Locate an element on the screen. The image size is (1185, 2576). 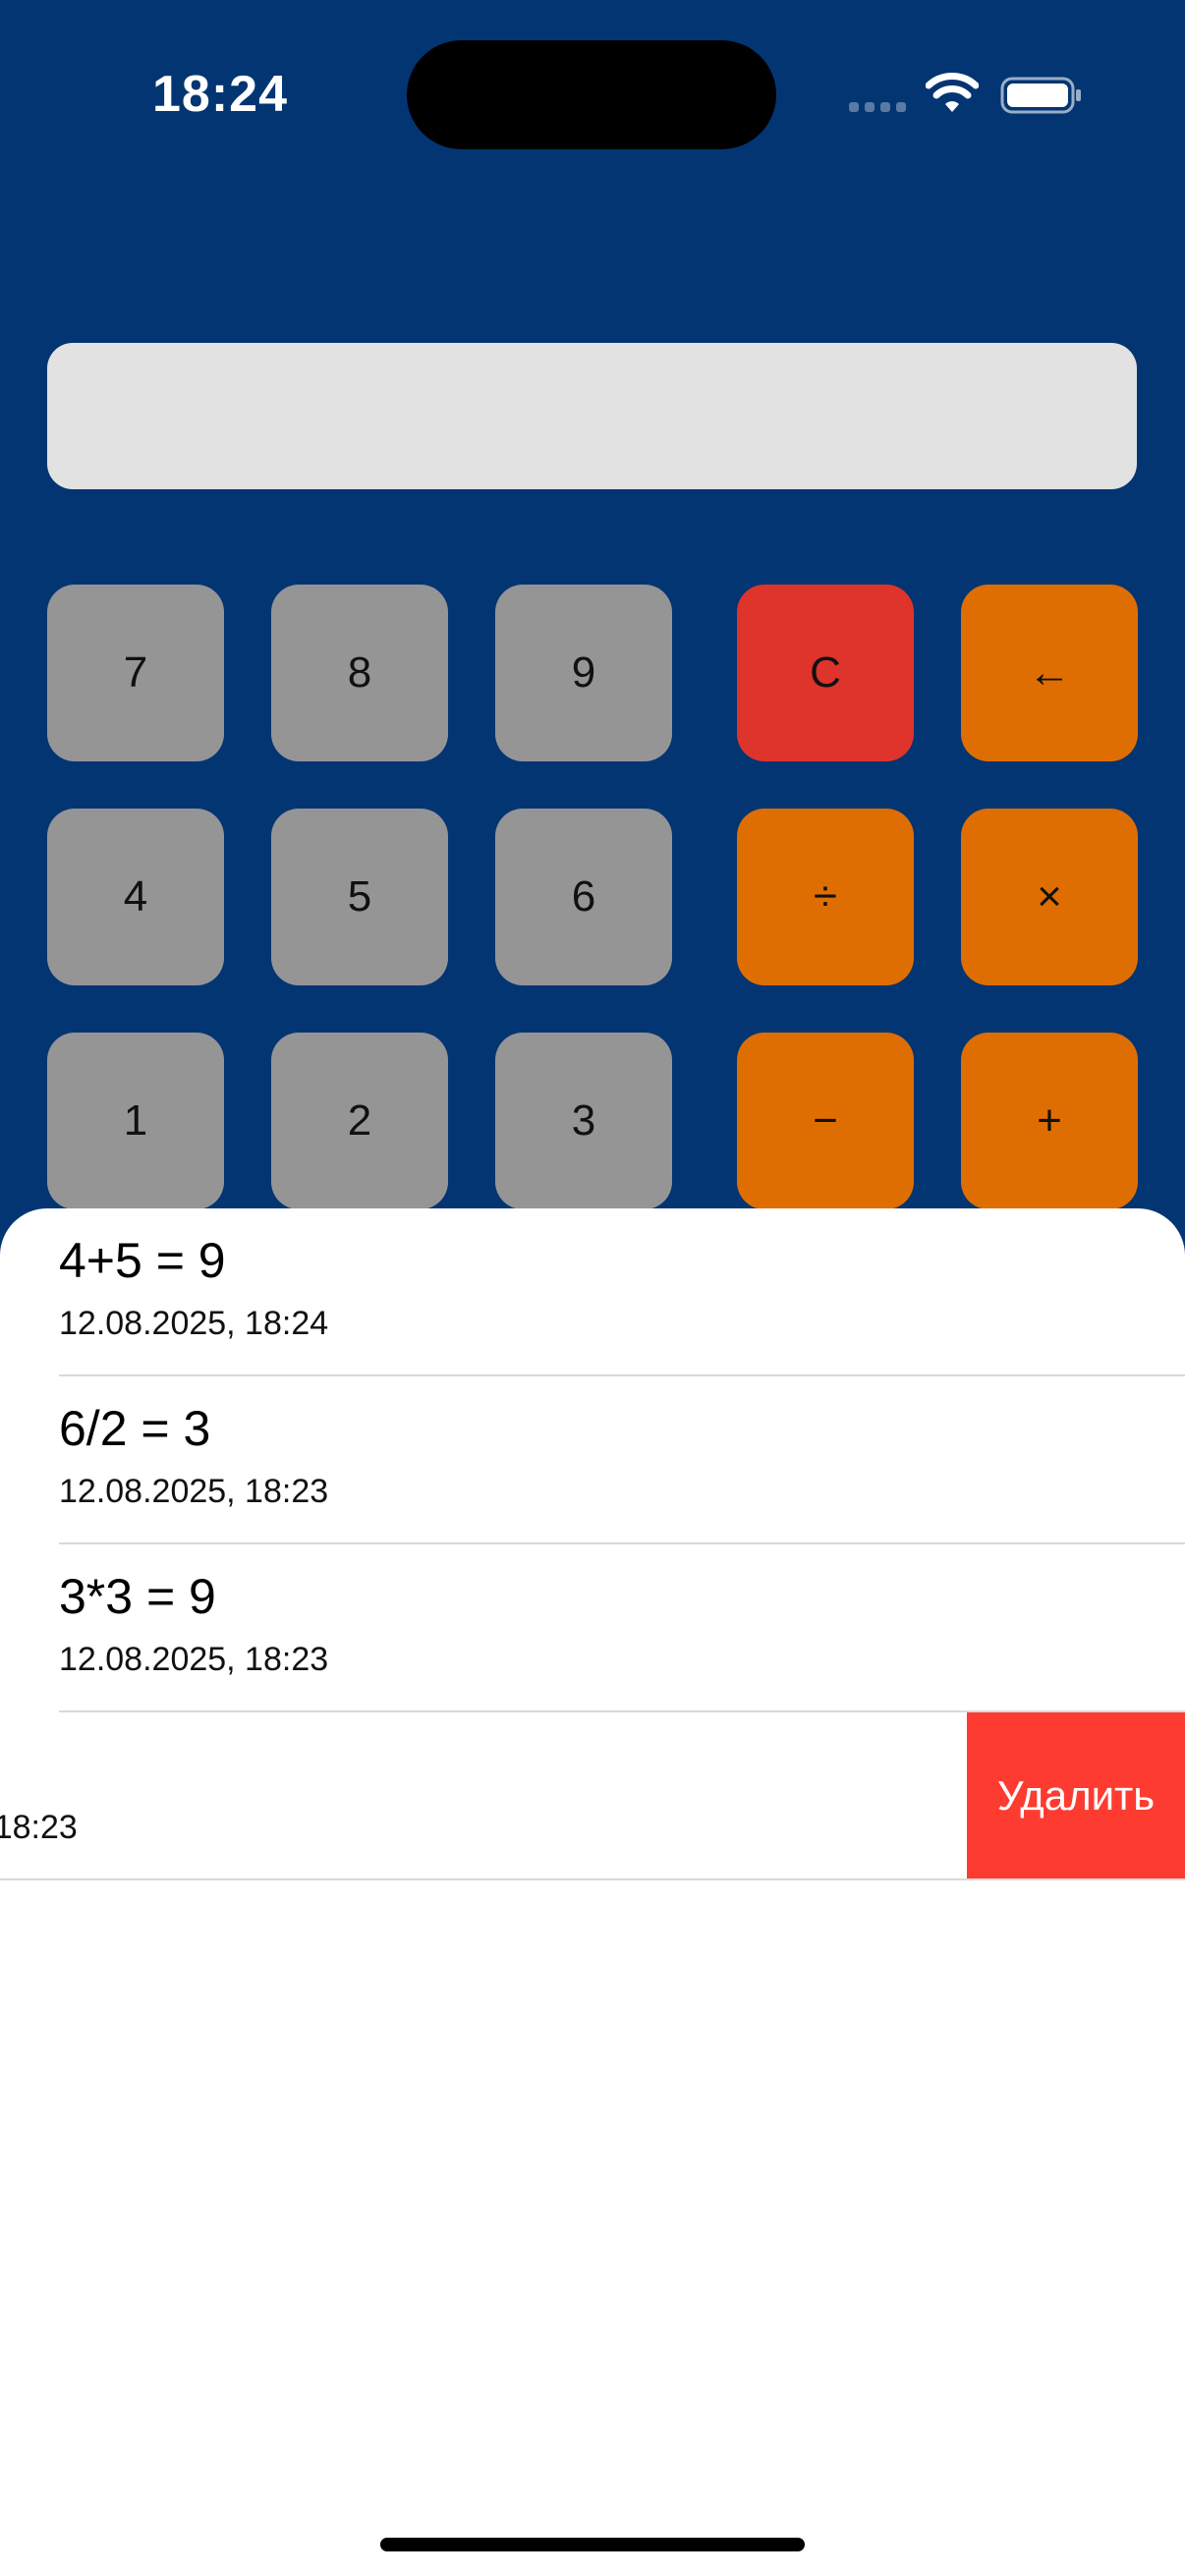
key-7: 7 is located at coordinates (136, 673).